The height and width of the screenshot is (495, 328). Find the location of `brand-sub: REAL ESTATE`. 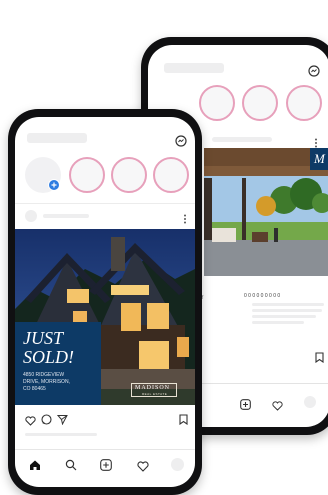

brand-sub: REAL ESTATE is located at coordinates (155, 394).